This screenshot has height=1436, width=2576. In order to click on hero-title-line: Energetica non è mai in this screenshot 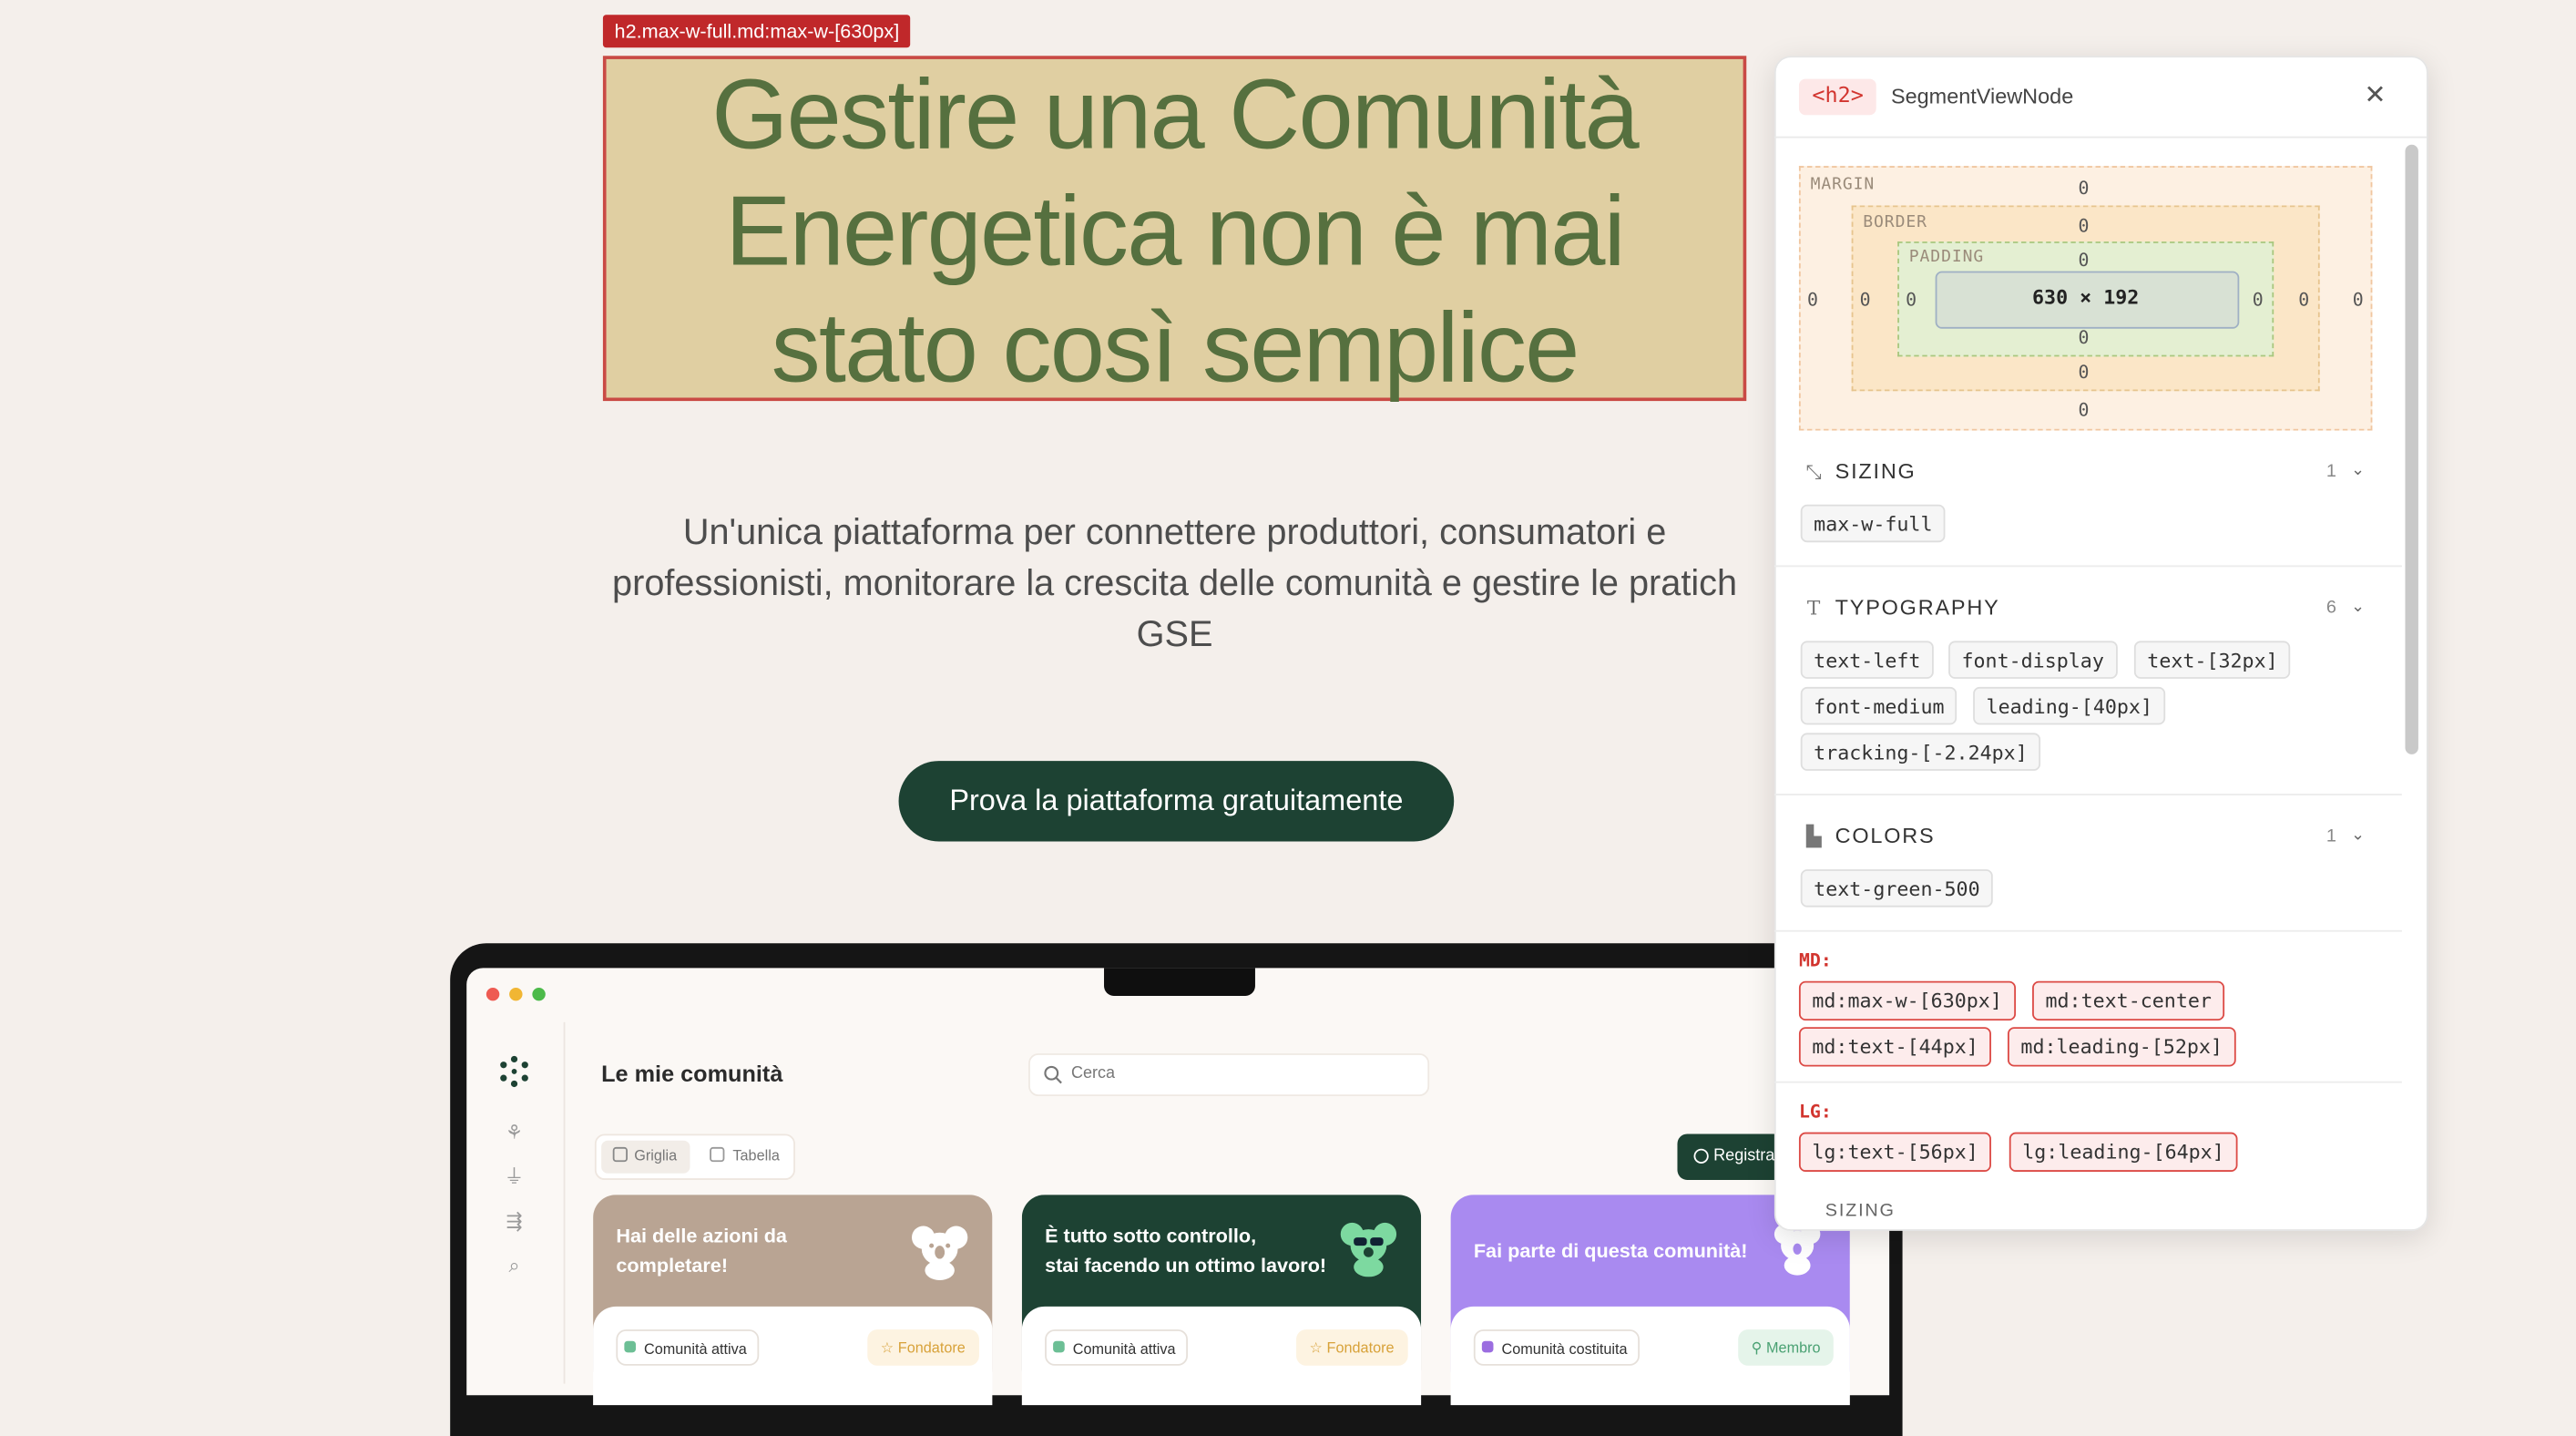, I will do `click(1175, 231)`.